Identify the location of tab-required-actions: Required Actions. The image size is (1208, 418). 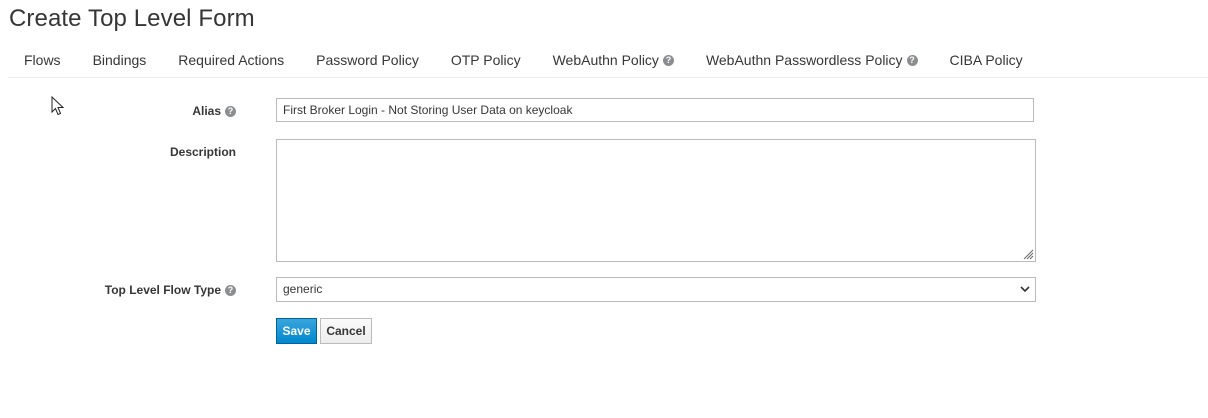
(231, 61).